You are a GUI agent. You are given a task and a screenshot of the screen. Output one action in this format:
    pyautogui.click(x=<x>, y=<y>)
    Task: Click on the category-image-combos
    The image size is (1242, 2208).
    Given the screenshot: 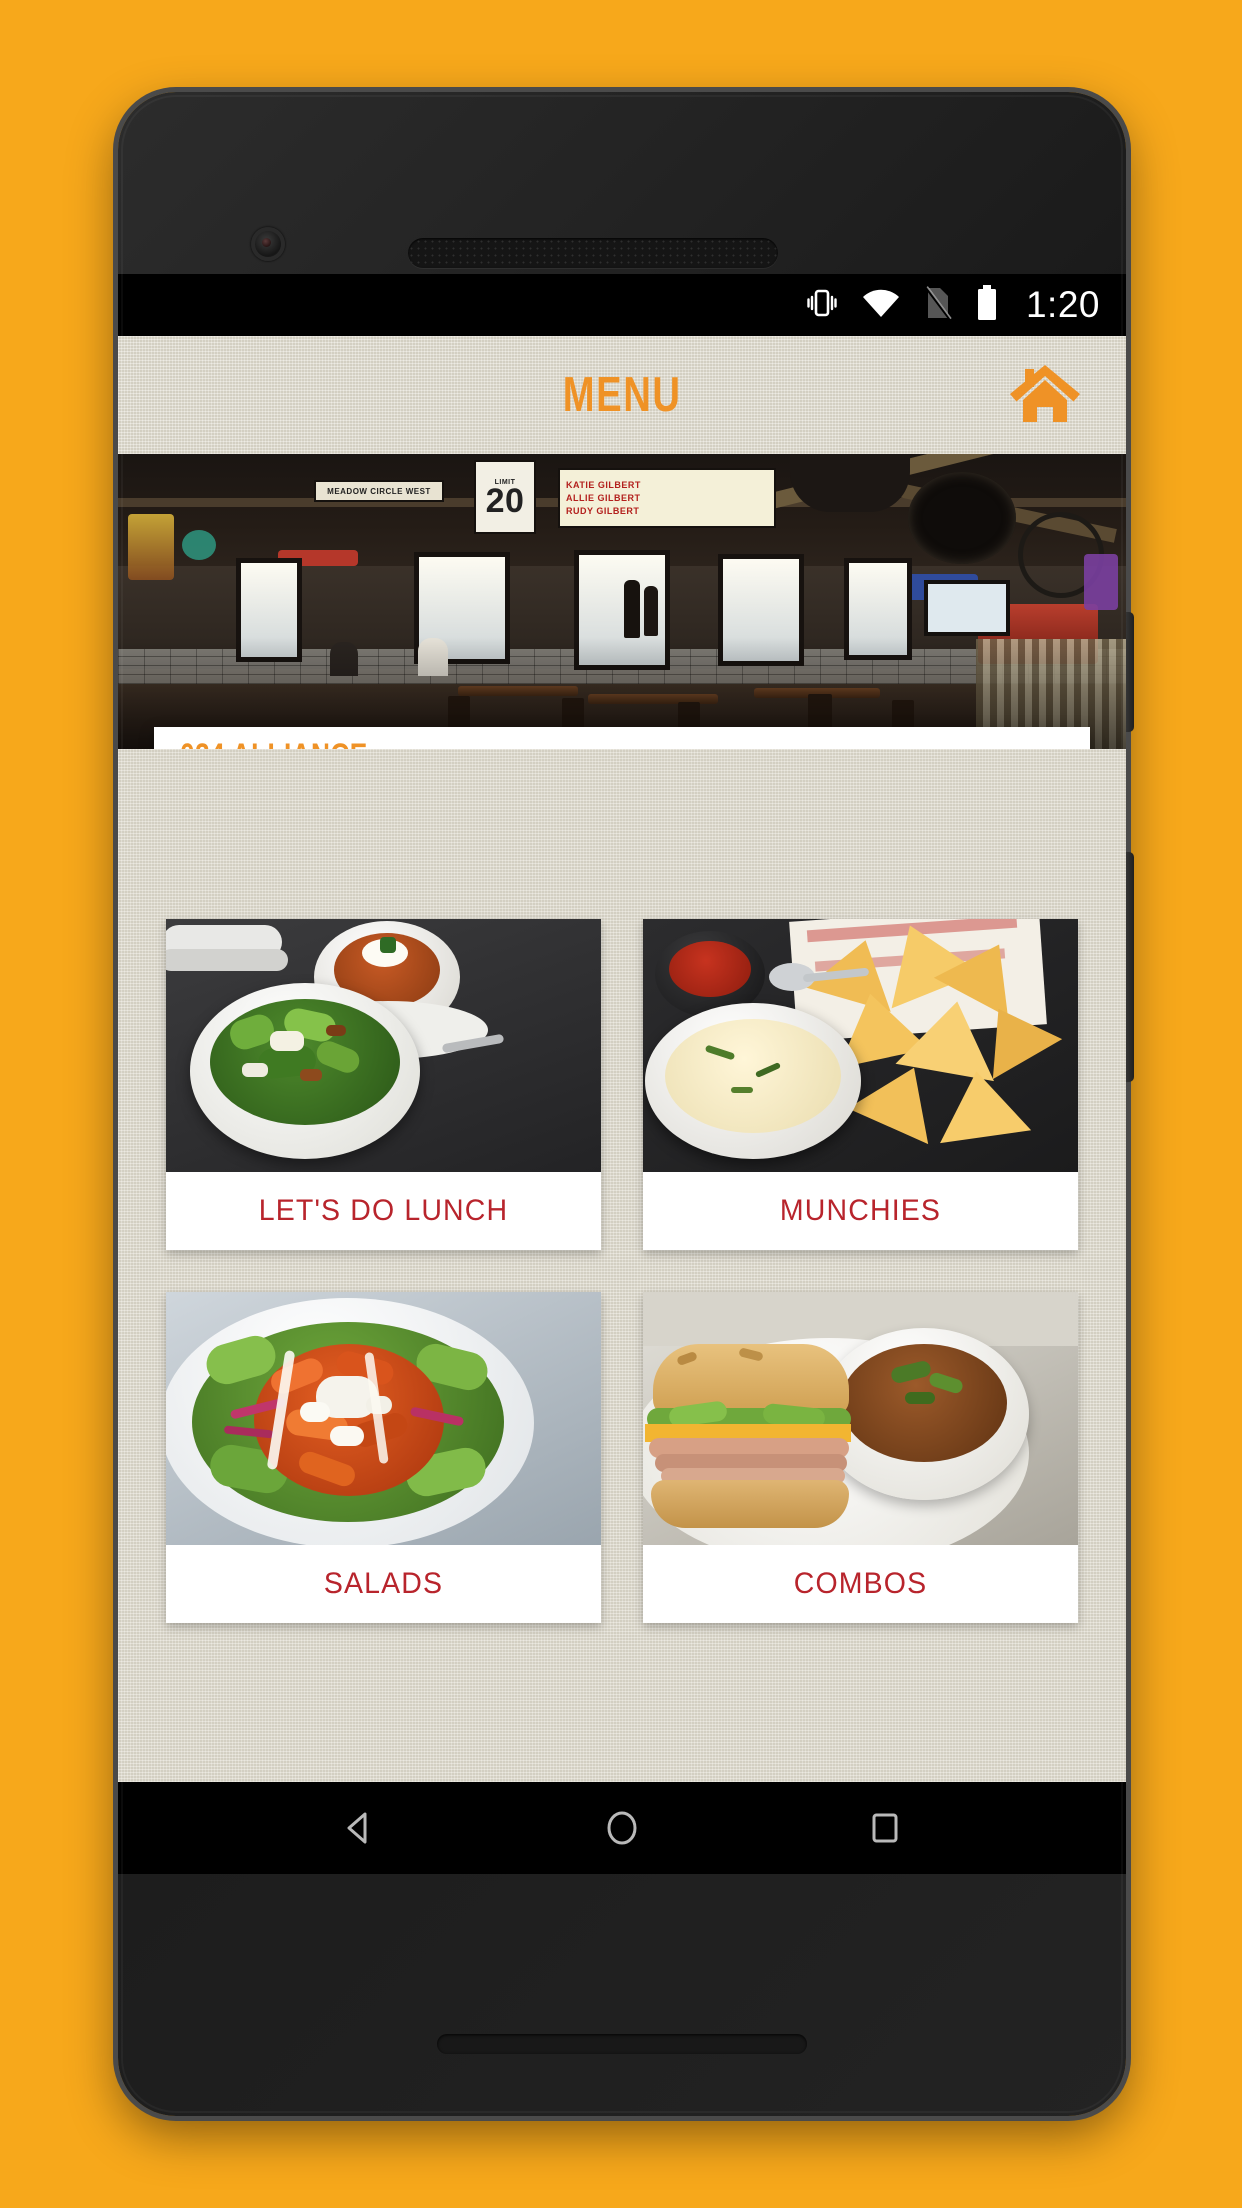 What is the action you would take?
    pyautogui.click(x=860, y=1418)
    